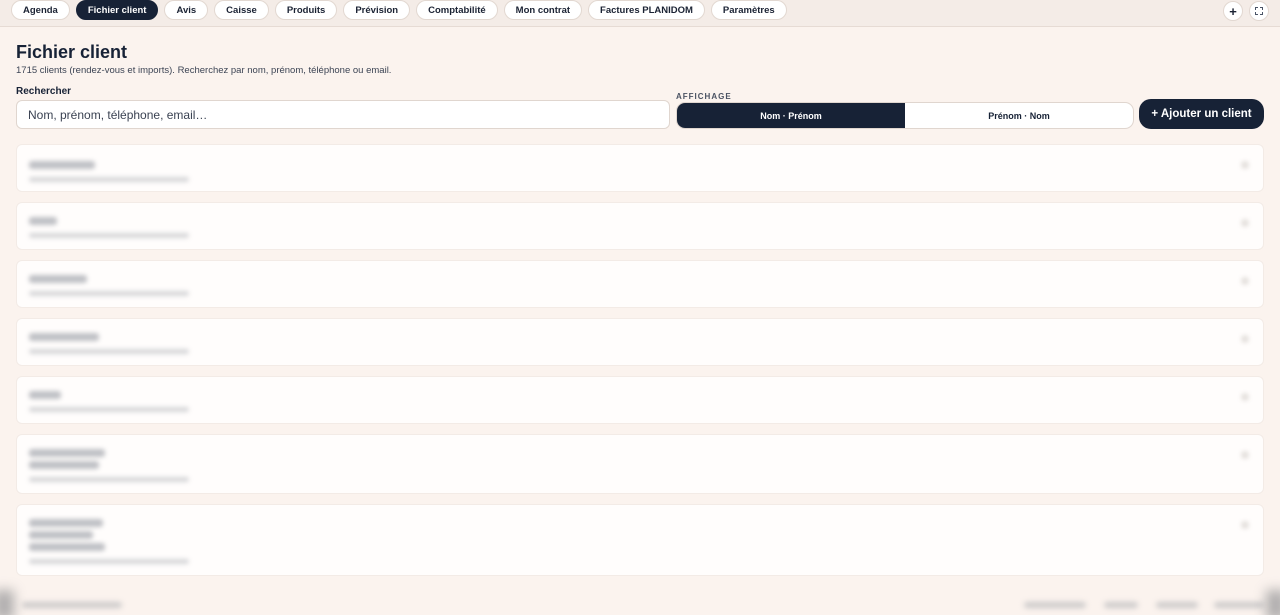  What do you see at coordinates (306, 10) in the screenshot?
I see `tab-produits: Produits` at bounding box center [306, 10].